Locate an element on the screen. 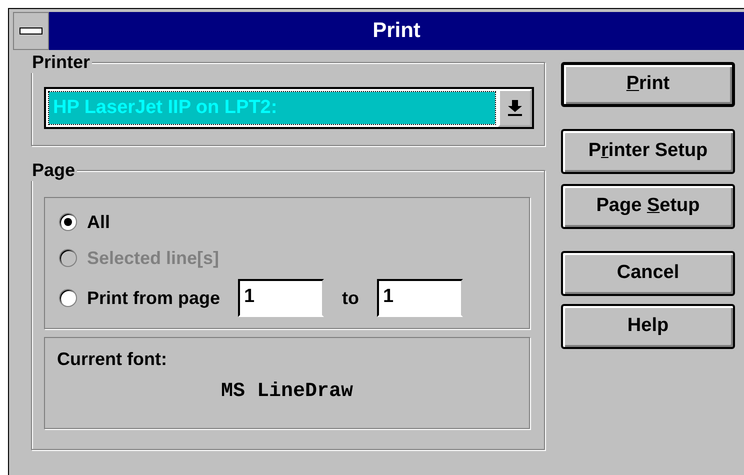 The height and width of the screenshot is (475, 744). system-menu-button is located at coordinates (31, 31).